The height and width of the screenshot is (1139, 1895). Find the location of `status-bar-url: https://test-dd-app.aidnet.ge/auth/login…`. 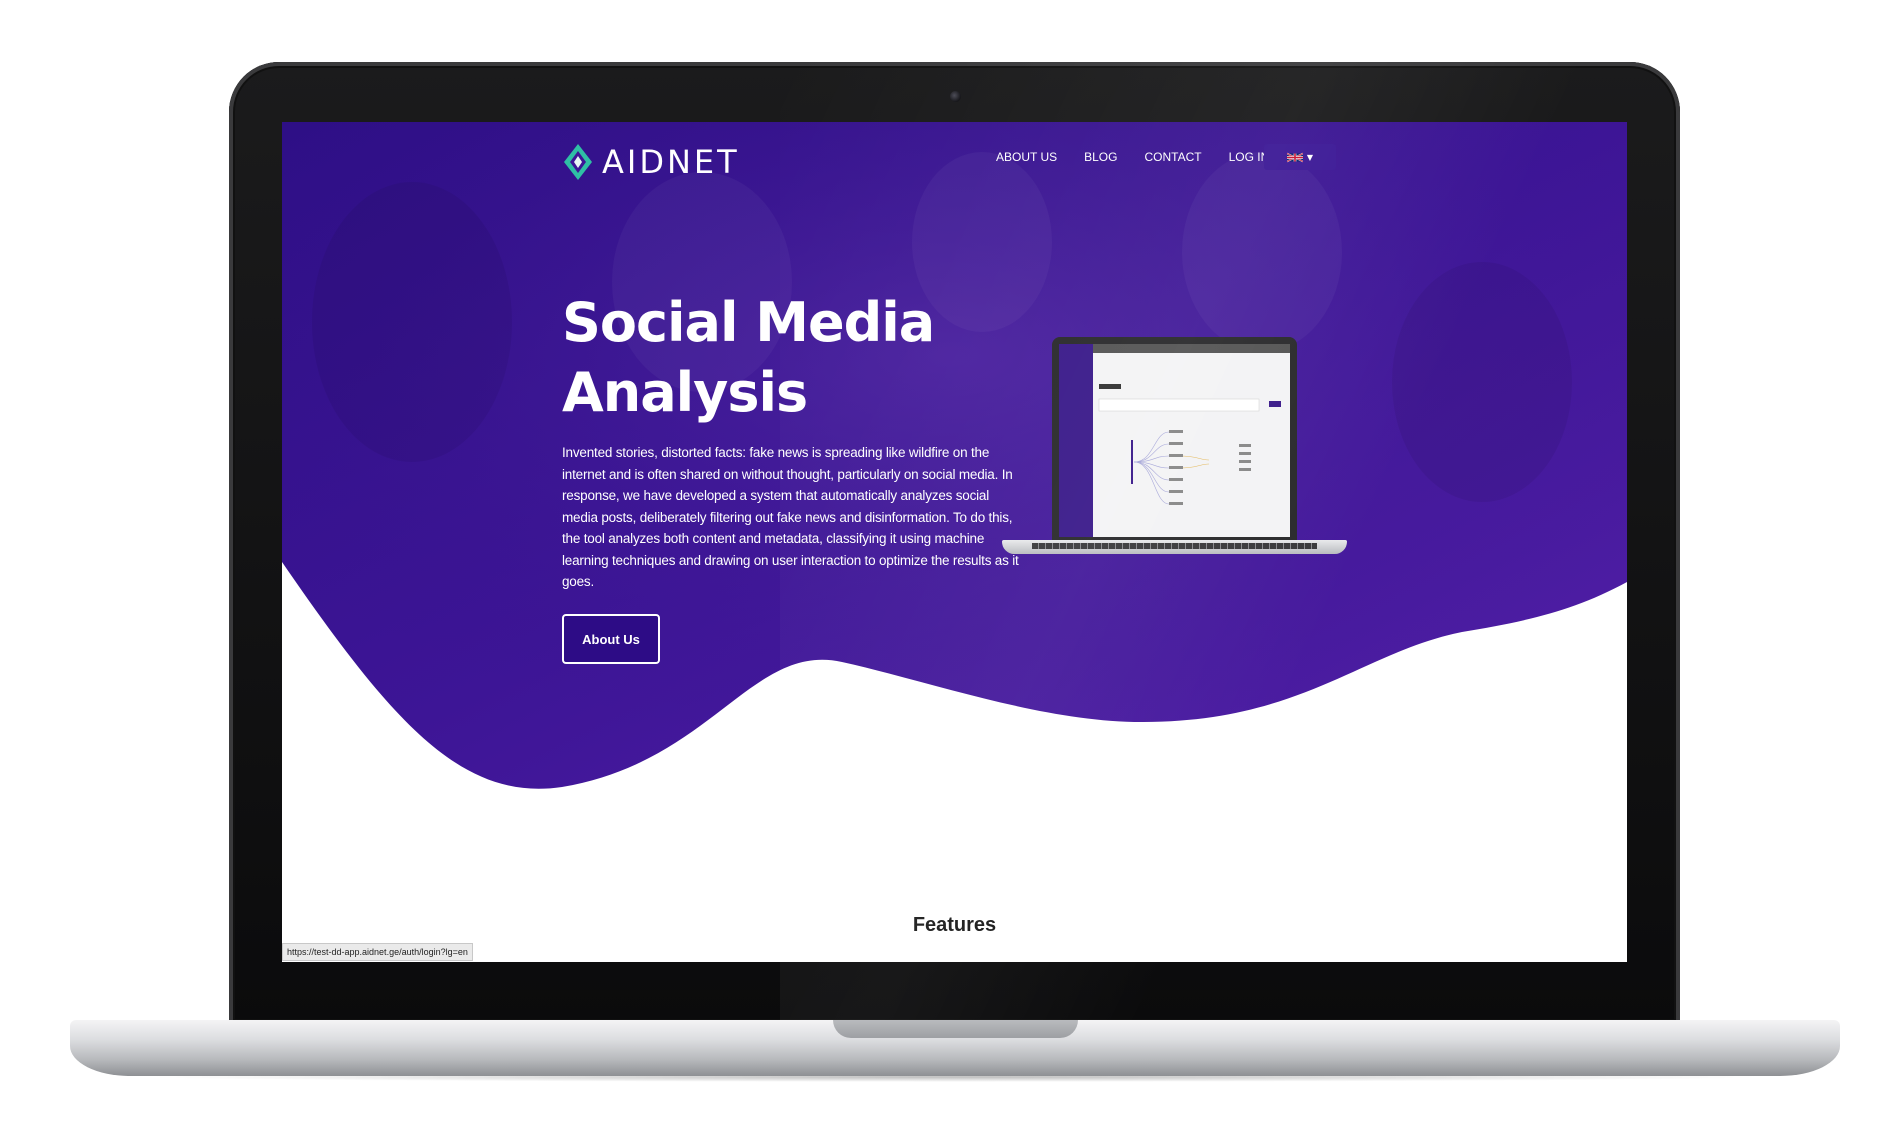

status-bar-url: https://test-dd-app.aidnet.ge/auth/login… is located at coordinates (377, 952).